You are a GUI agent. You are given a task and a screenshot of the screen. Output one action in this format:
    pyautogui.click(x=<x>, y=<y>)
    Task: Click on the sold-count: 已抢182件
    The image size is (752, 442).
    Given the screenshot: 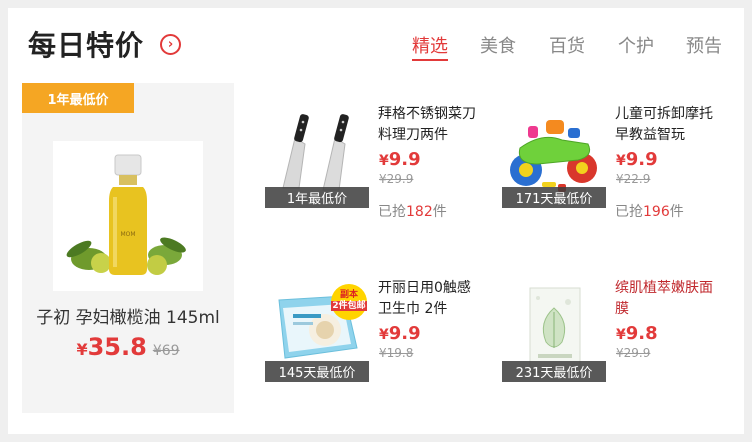 What is the action you would take?
    pyautogui.click(x=412, y=211)
    